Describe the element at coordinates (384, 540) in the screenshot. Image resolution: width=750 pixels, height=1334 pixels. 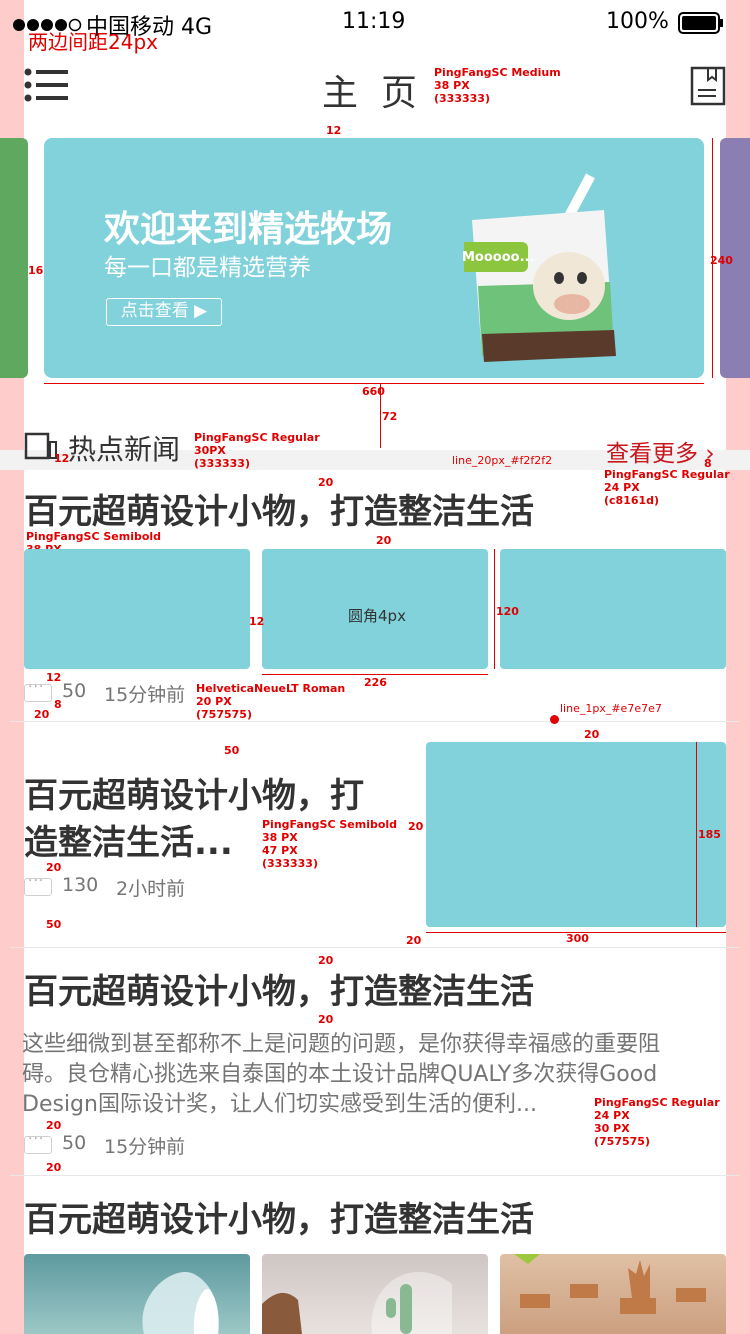
I see `annotation-d20-a1: 20` at that location.